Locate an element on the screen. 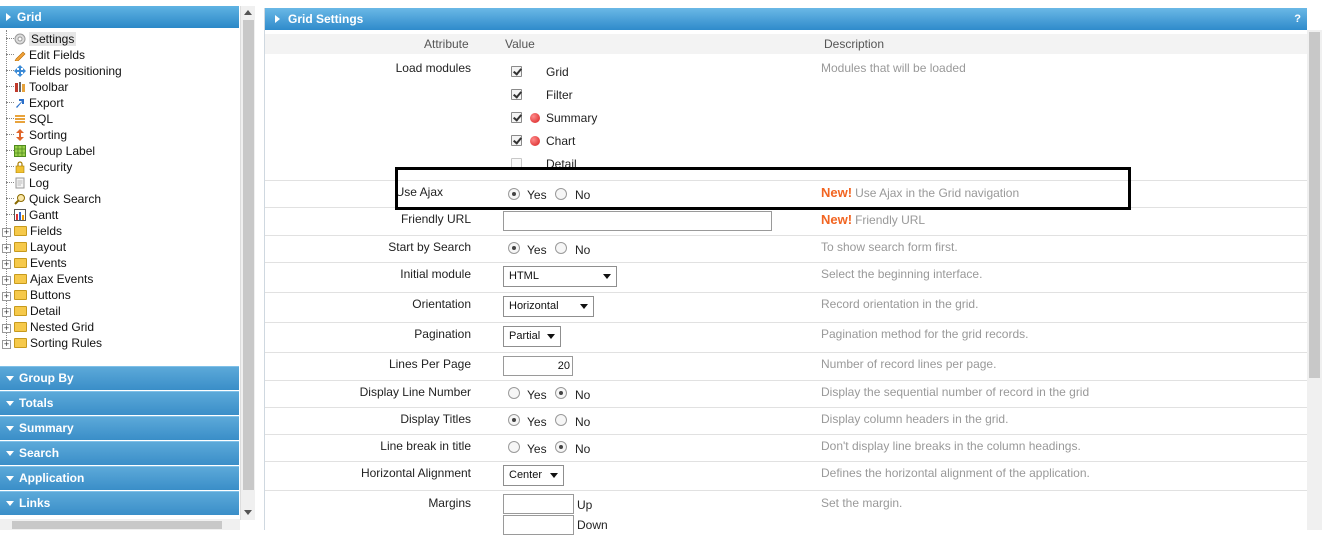 The width and height of the screenshot is (1334, 535). radio-line-number-no is located at coordinates (561, 393).